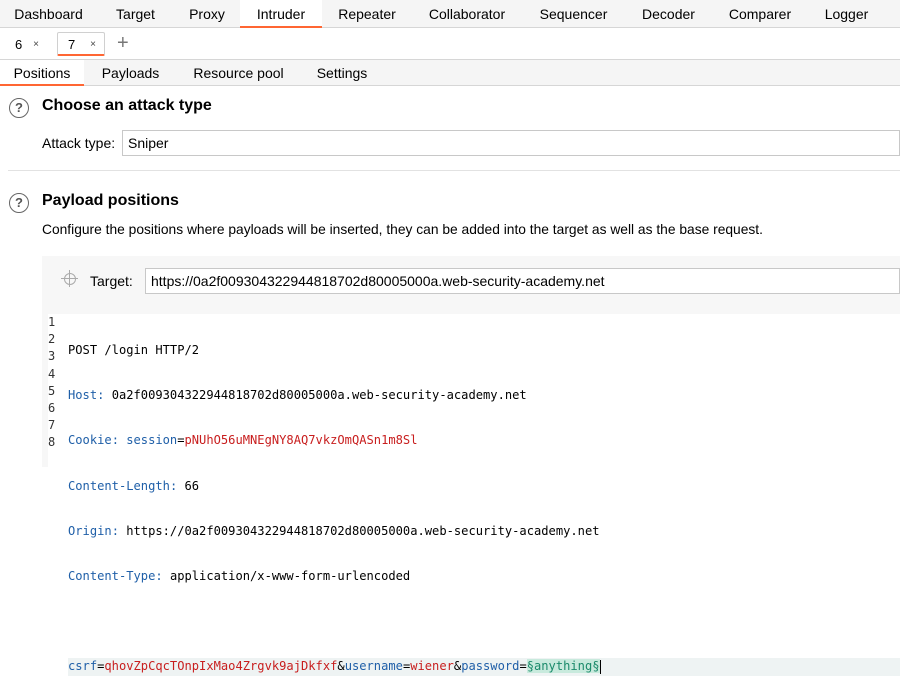 Image resolution: width=900 pixels, height=690 pixels. What do you see at coordinates (134, 485) in the screenshot?
I see `header-content-length: Content-Length: 66` at bounding box center [134, 485].